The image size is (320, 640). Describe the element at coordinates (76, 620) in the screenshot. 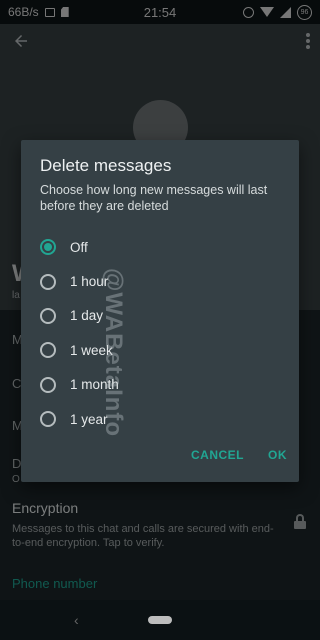

I see `nav-back-icon: ‹` at that location.